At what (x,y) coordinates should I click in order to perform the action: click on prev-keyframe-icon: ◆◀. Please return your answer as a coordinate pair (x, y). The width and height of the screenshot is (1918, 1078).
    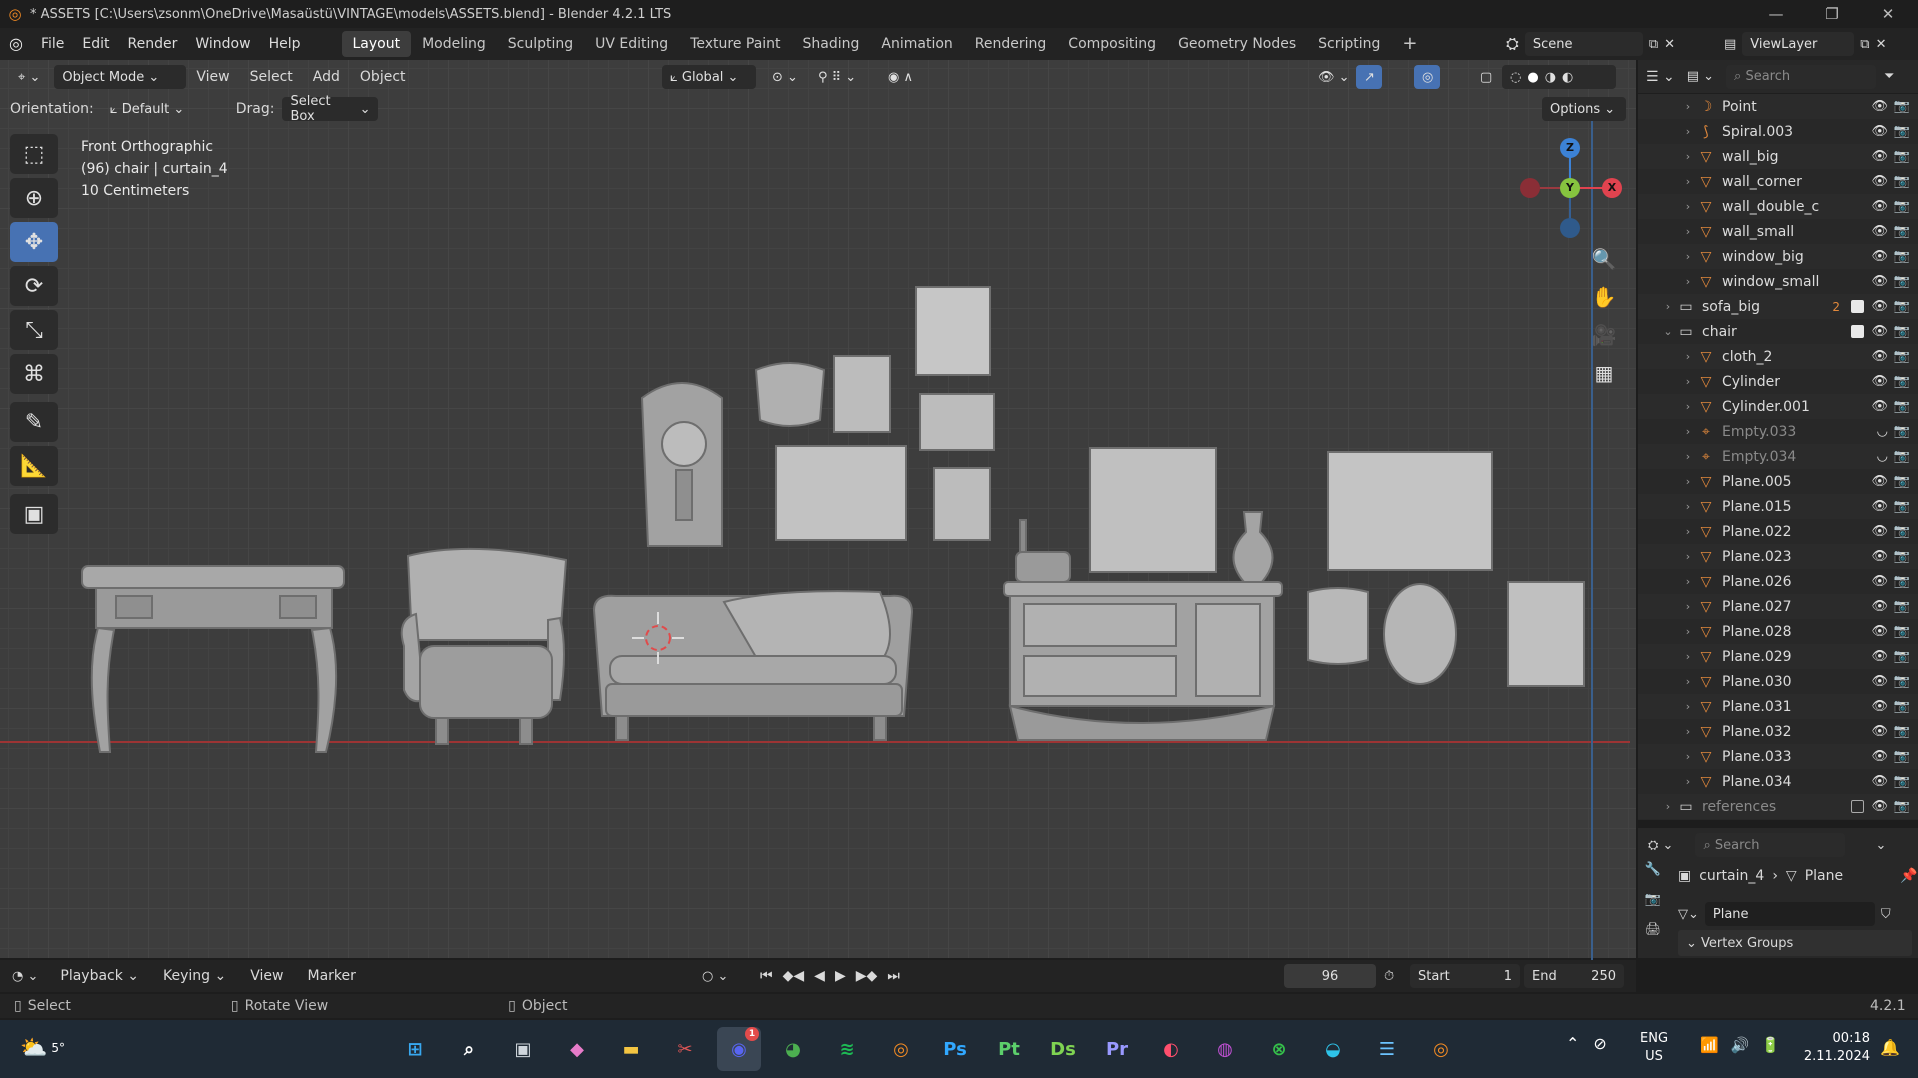
    Looking at the image, I should click on (794, 976).